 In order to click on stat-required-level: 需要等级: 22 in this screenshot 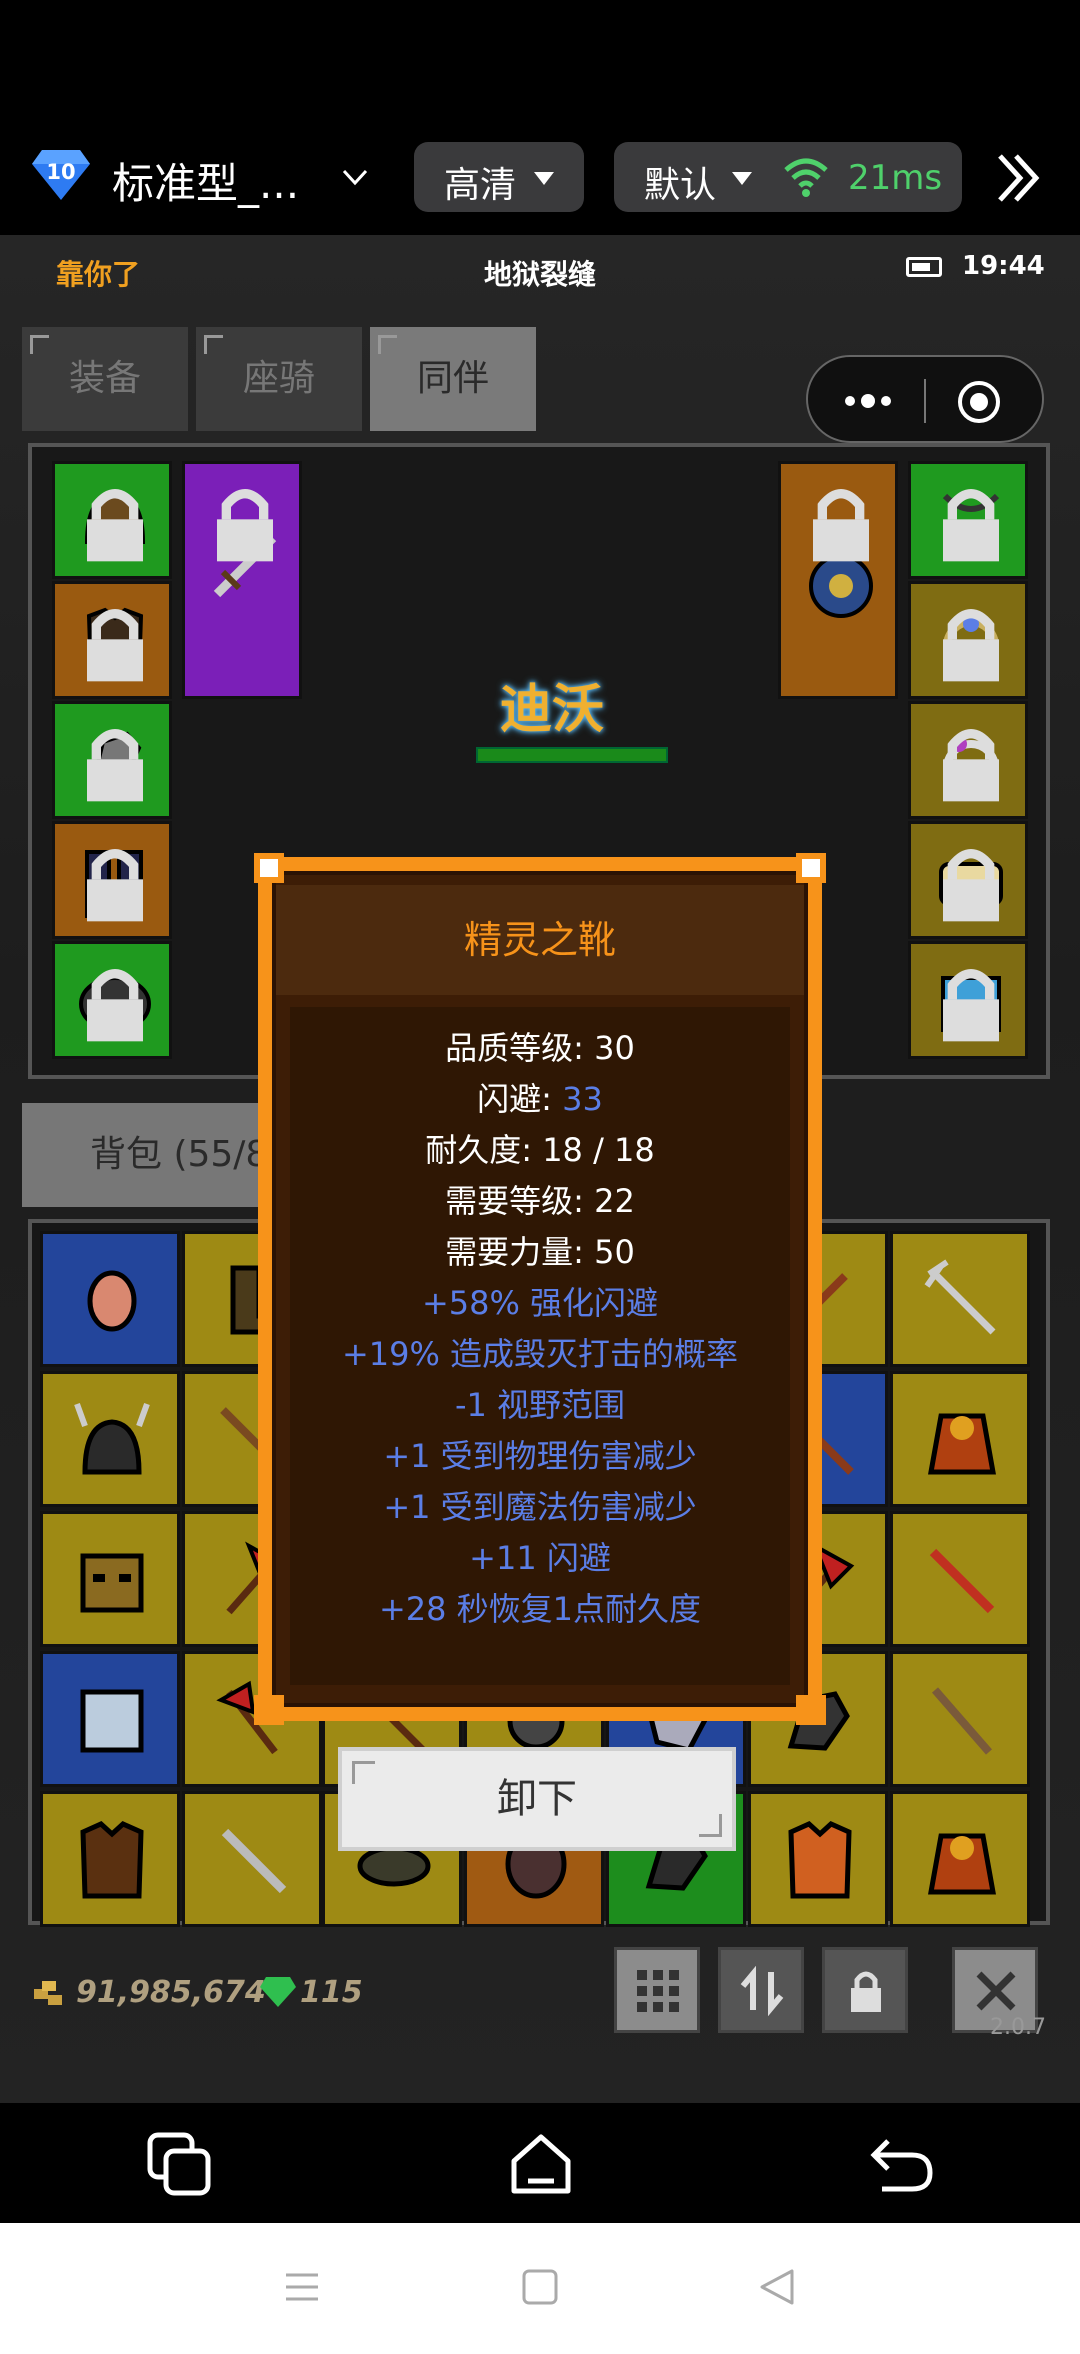, I will do `click(540, 1201)`.